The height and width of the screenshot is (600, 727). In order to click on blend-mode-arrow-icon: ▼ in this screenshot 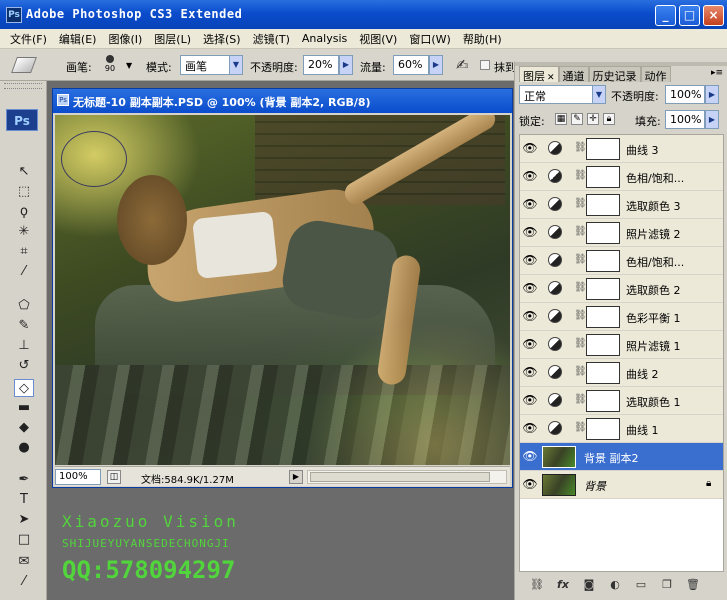, I will do `click(599, 94)`.